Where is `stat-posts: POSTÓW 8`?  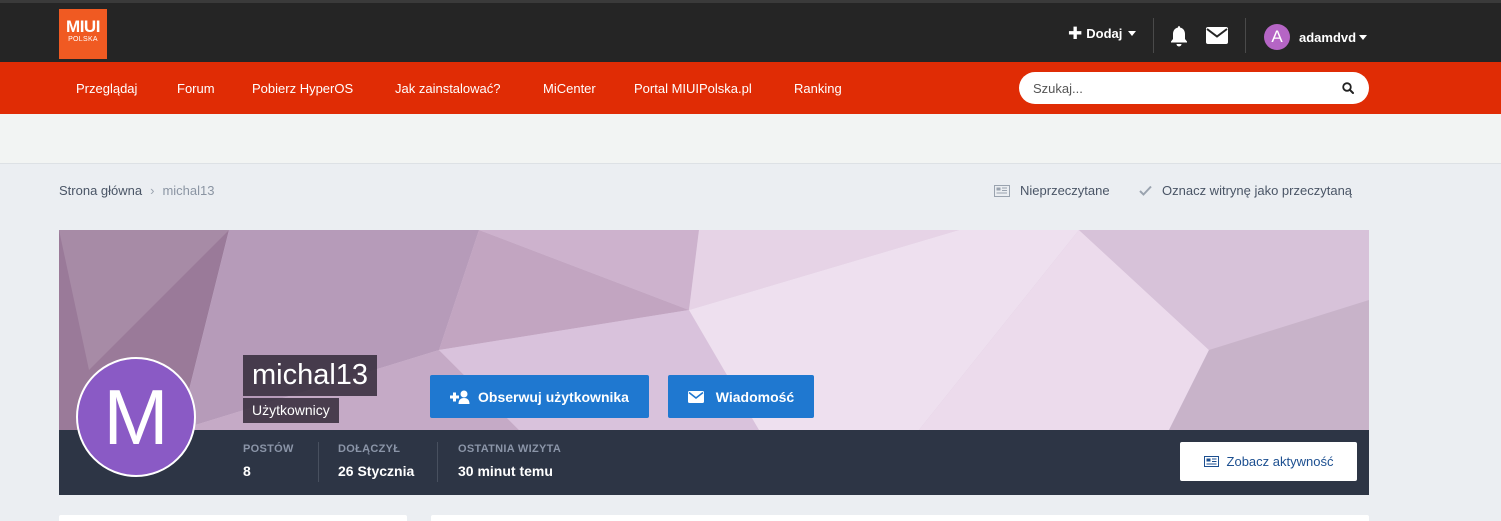
stat-posts: POSTÓW 8 is located at coordinates (268, 461).